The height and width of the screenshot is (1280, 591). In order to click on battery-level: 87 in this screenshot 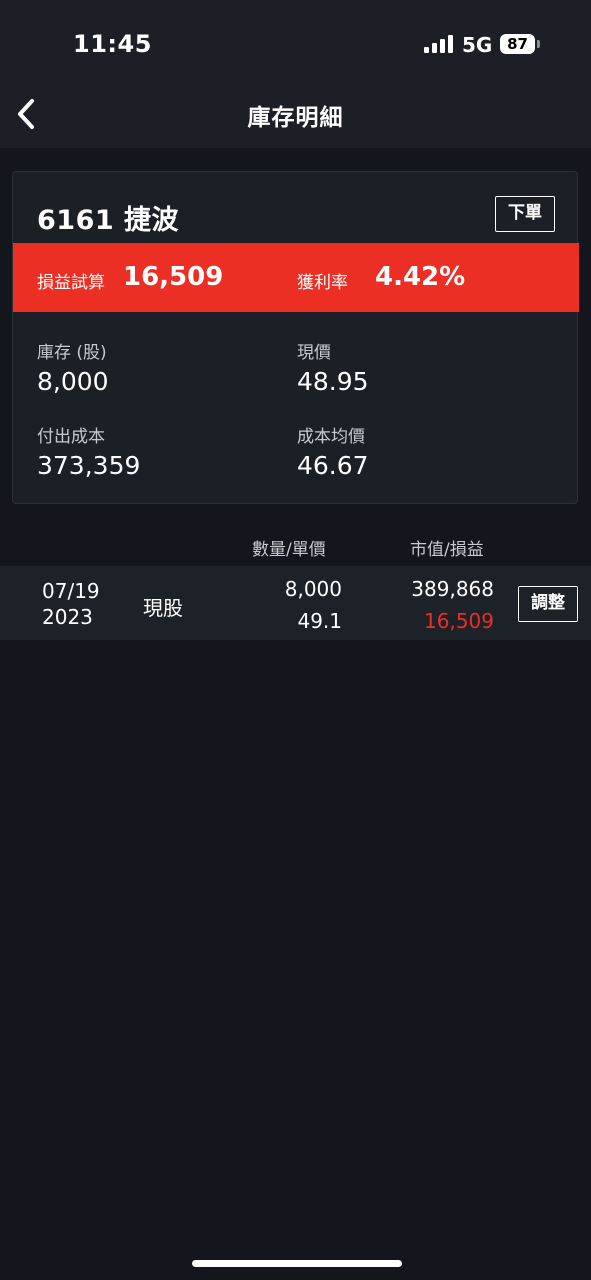, I will do `click(517, 44)`.